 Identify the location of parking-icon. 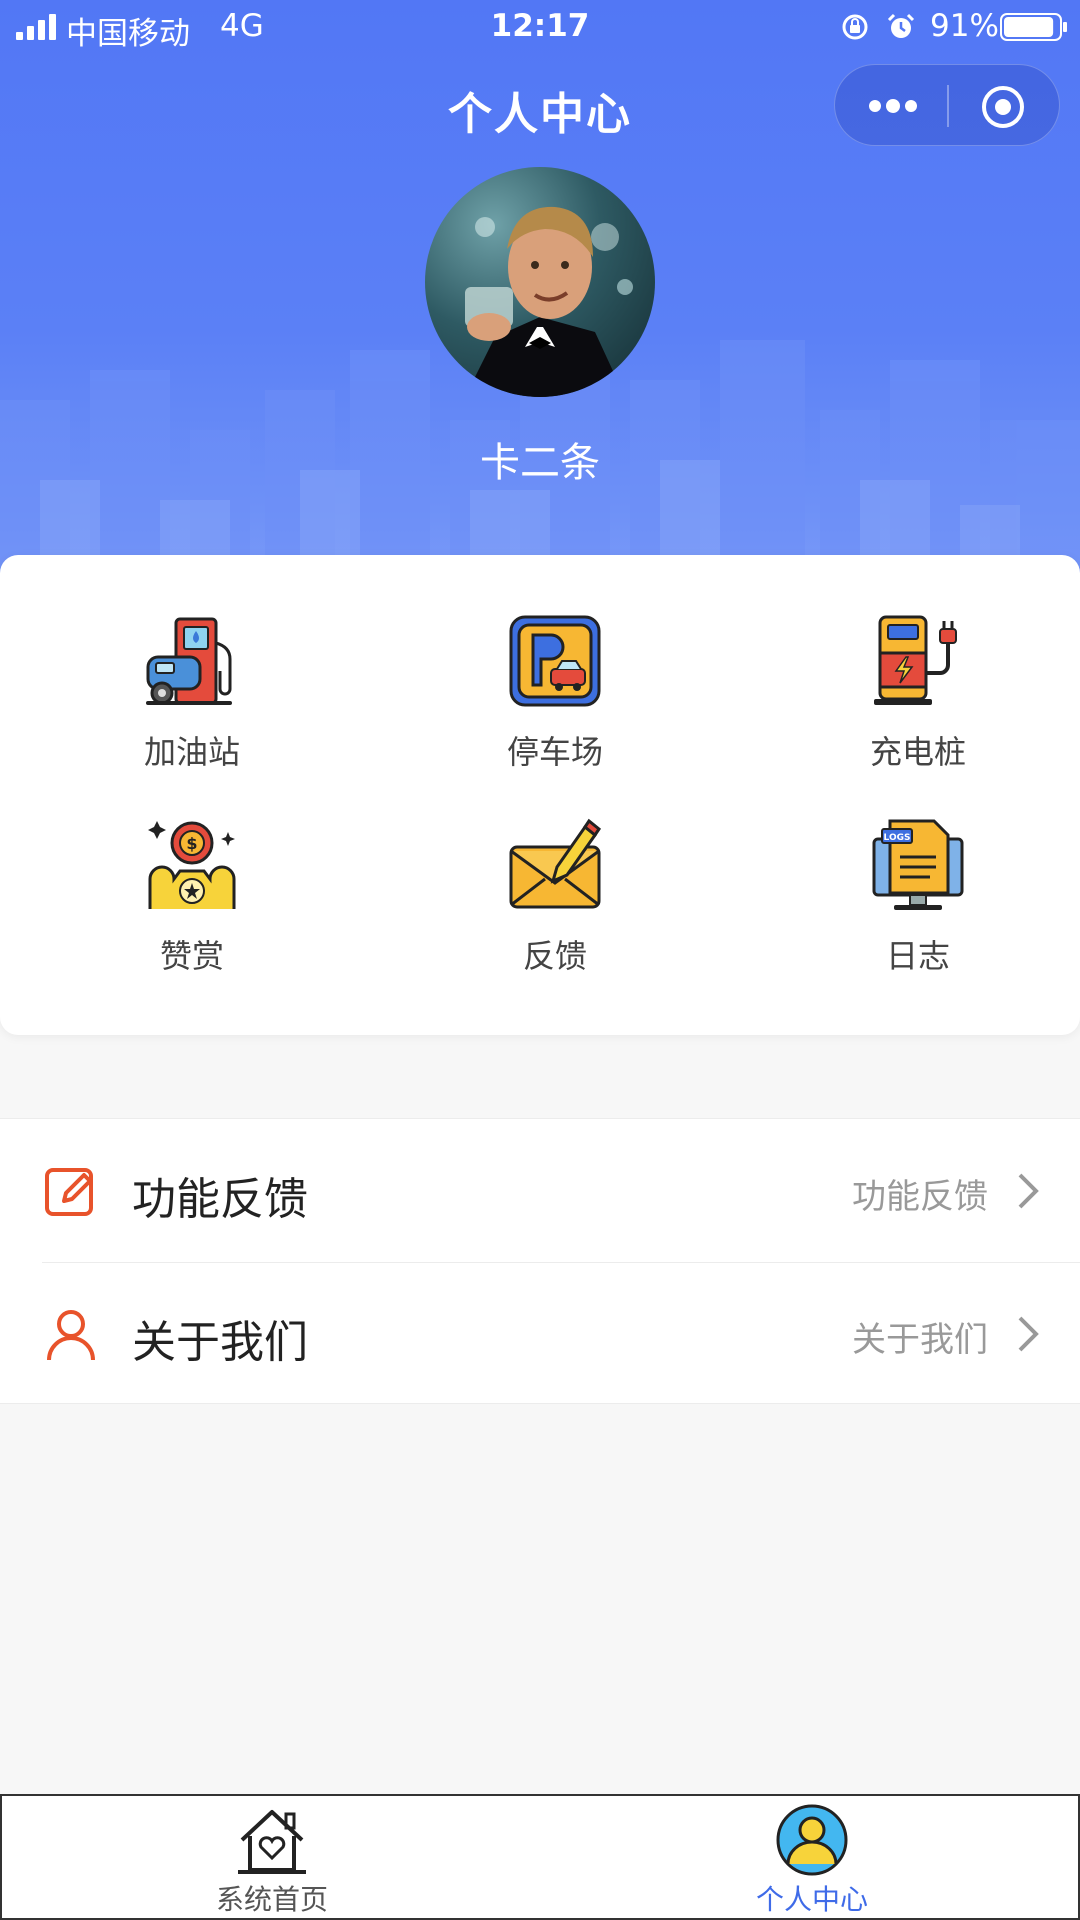
(555, 661).